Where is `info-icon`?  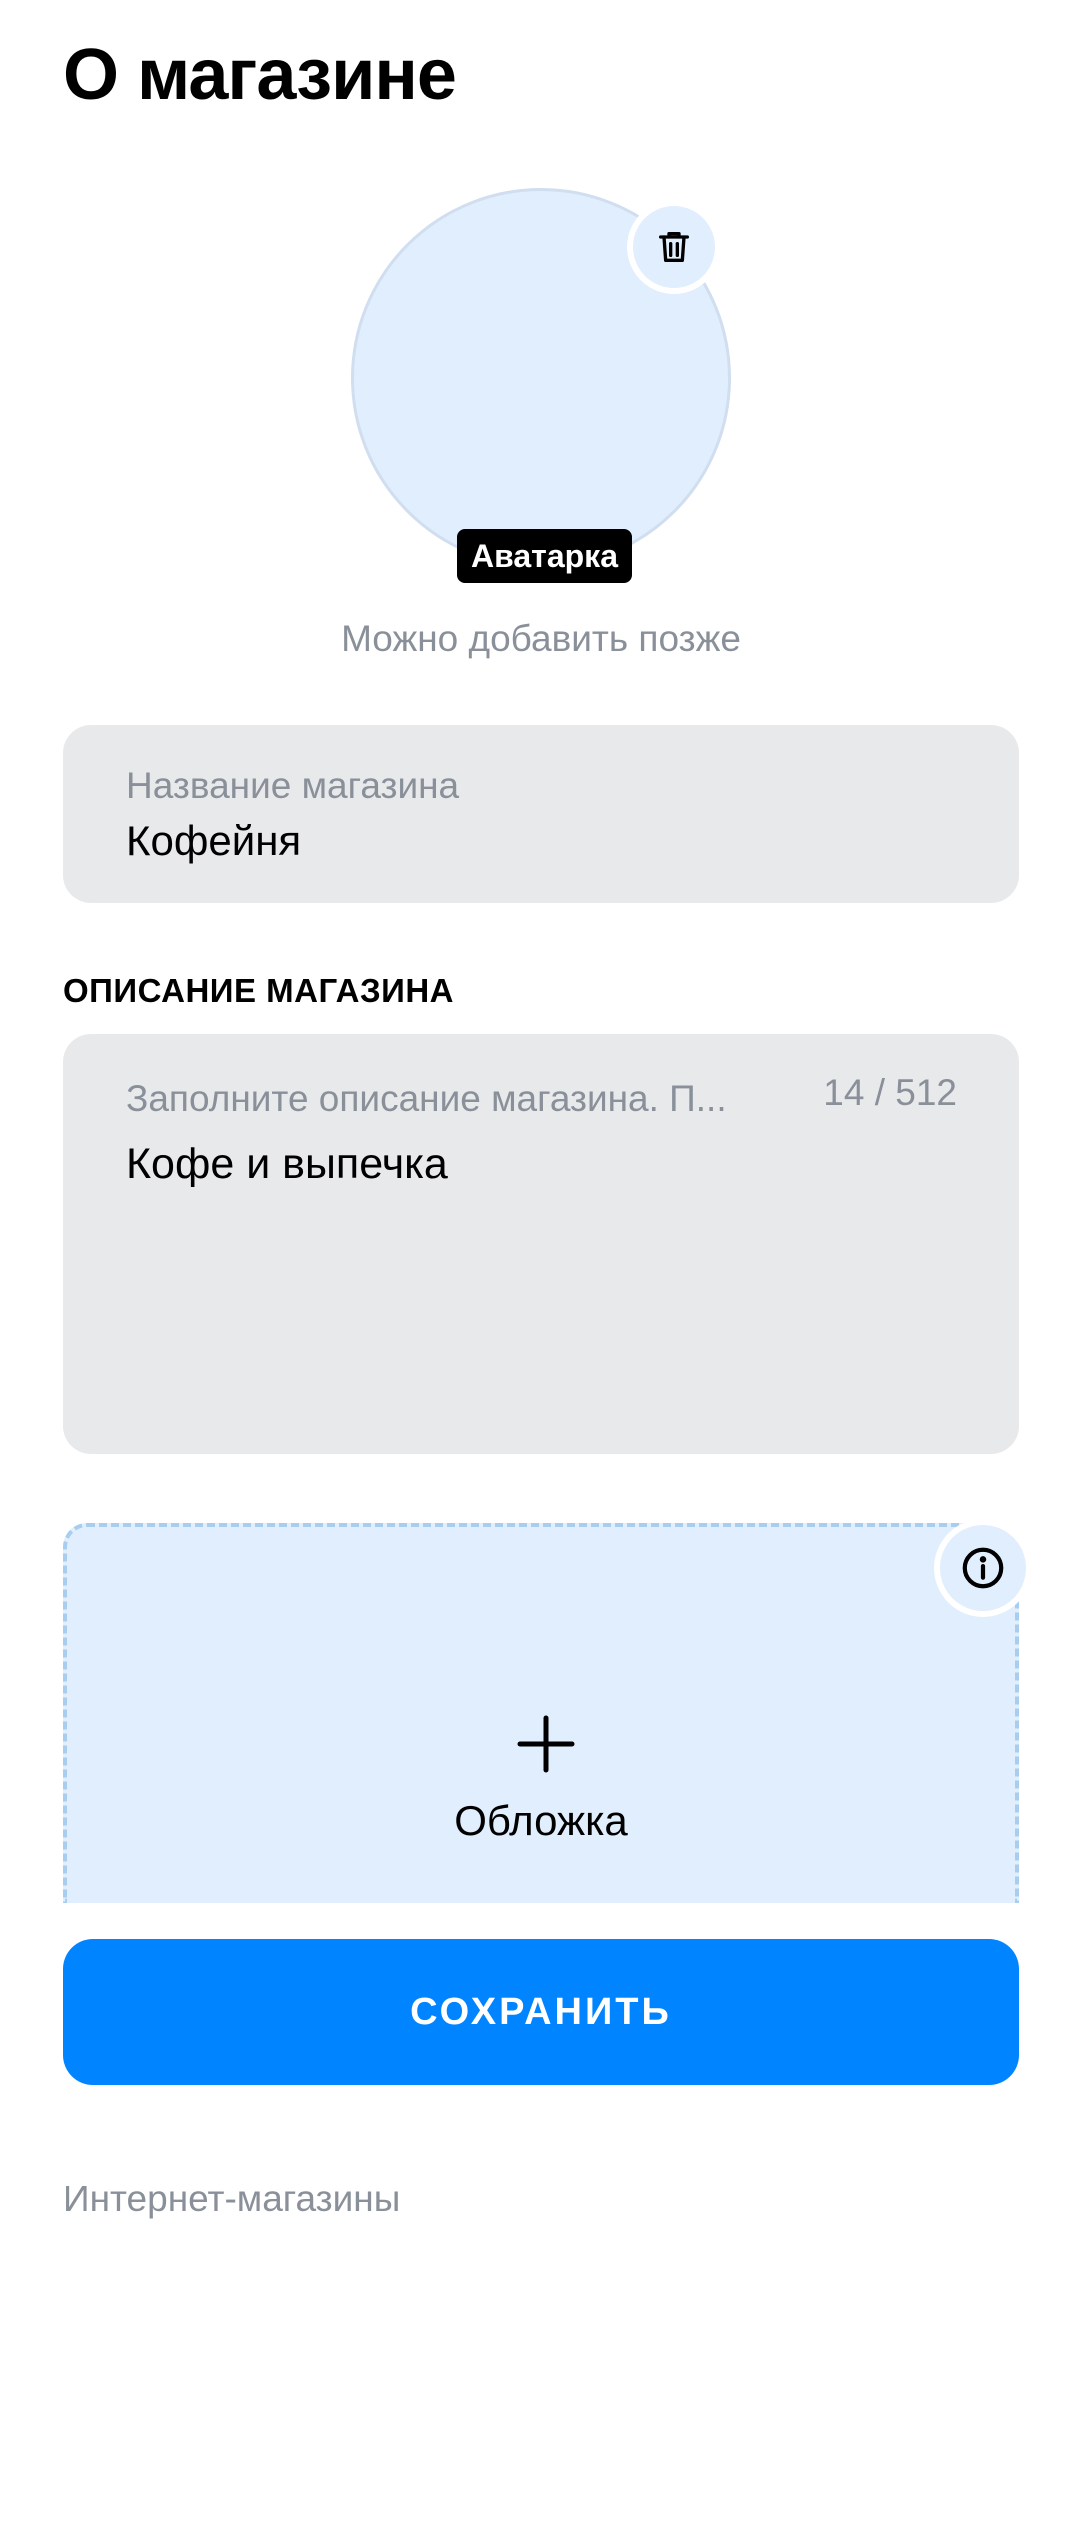 info-icon is located at coordinates (983, 1568).